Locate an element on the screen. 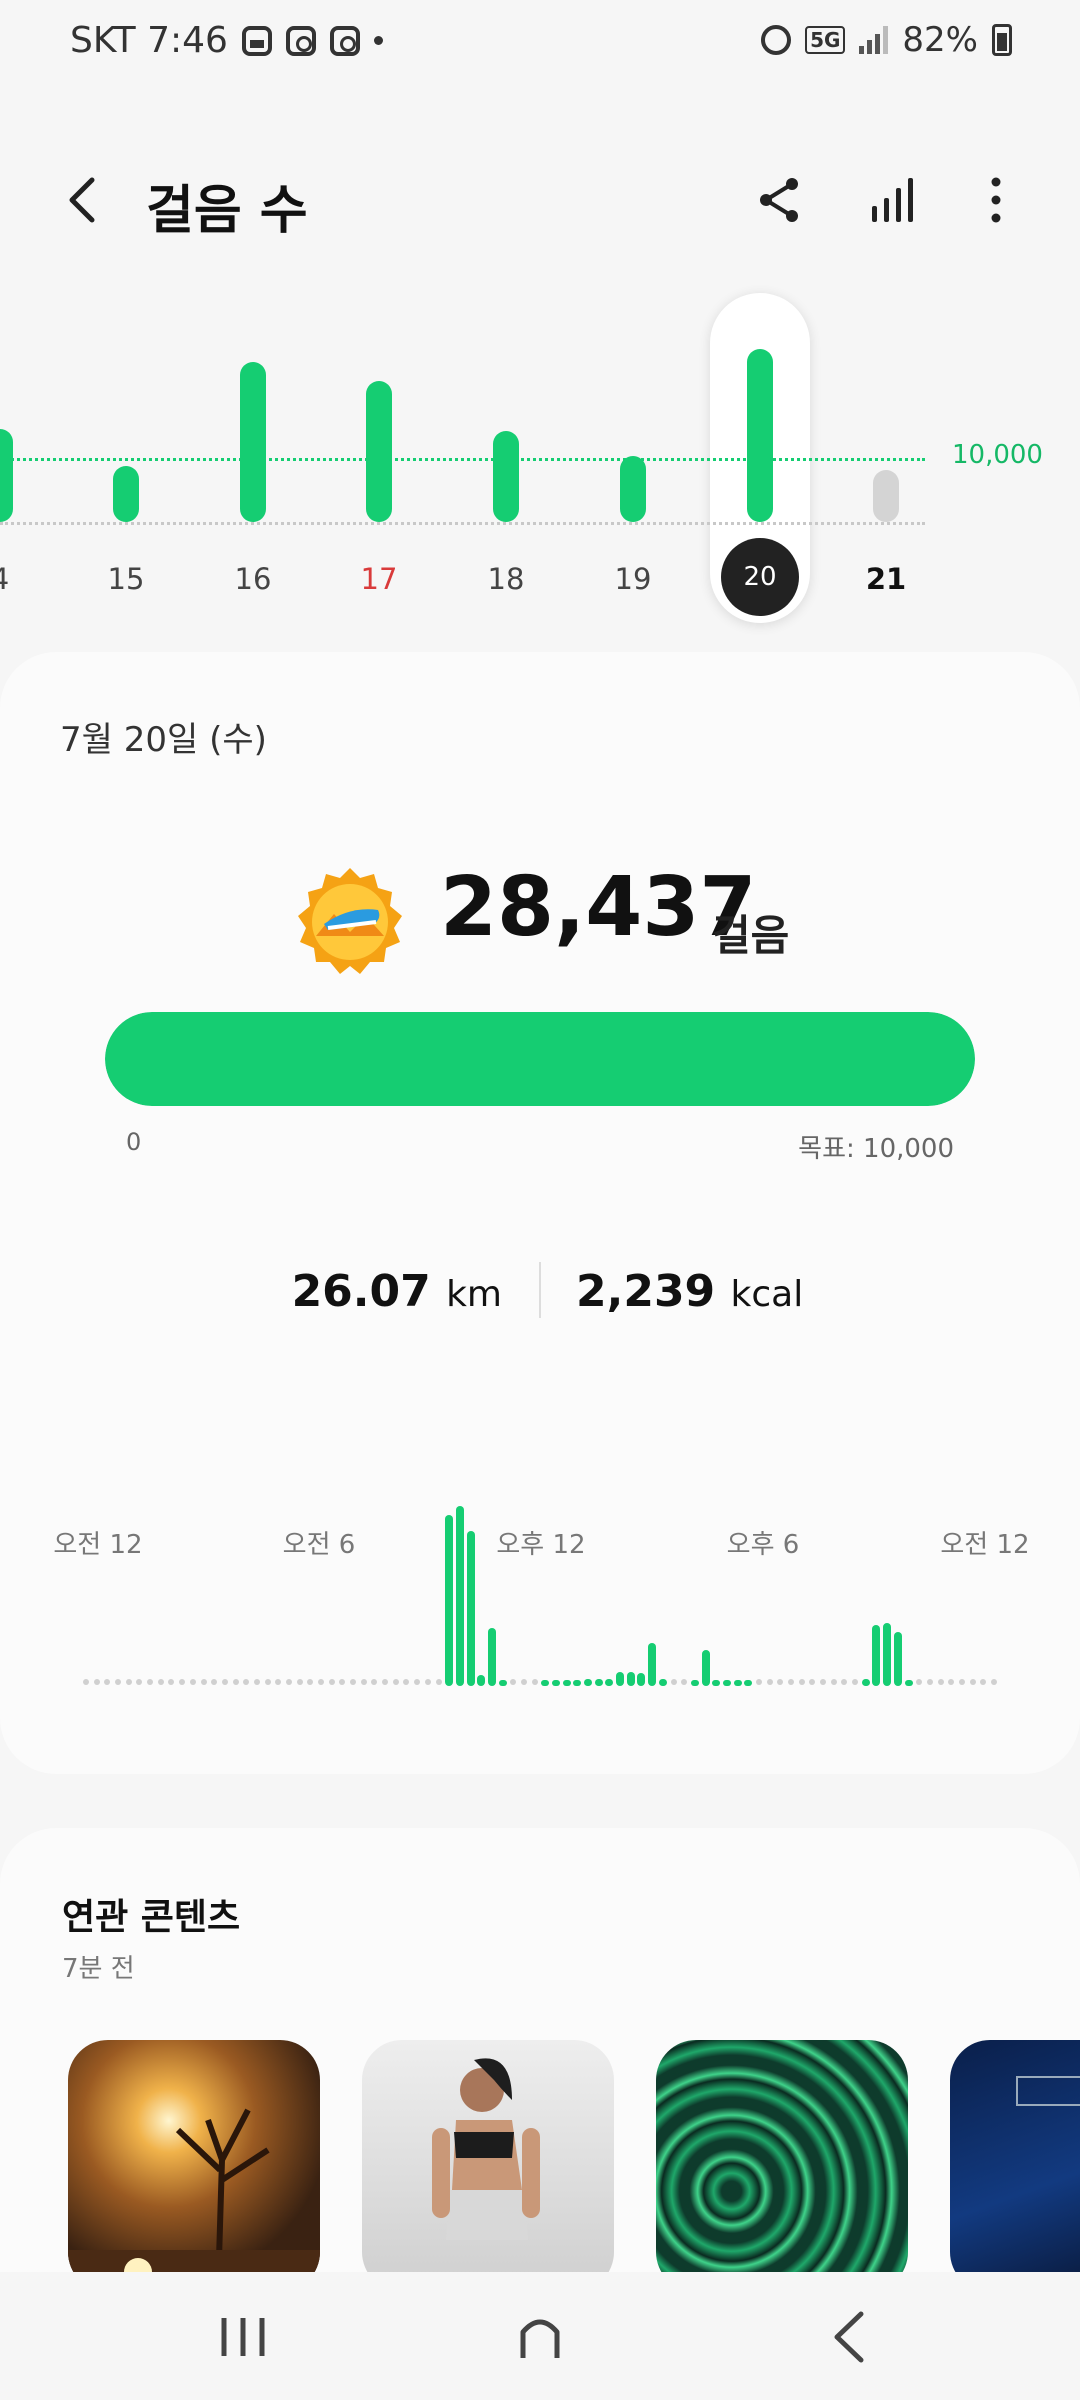 The height and width of the screenshot is (2400, 1080). weekly-steps-chart: 10,000 4 15 16 17 18 19 20 21 is located at coordinates (540, 460).